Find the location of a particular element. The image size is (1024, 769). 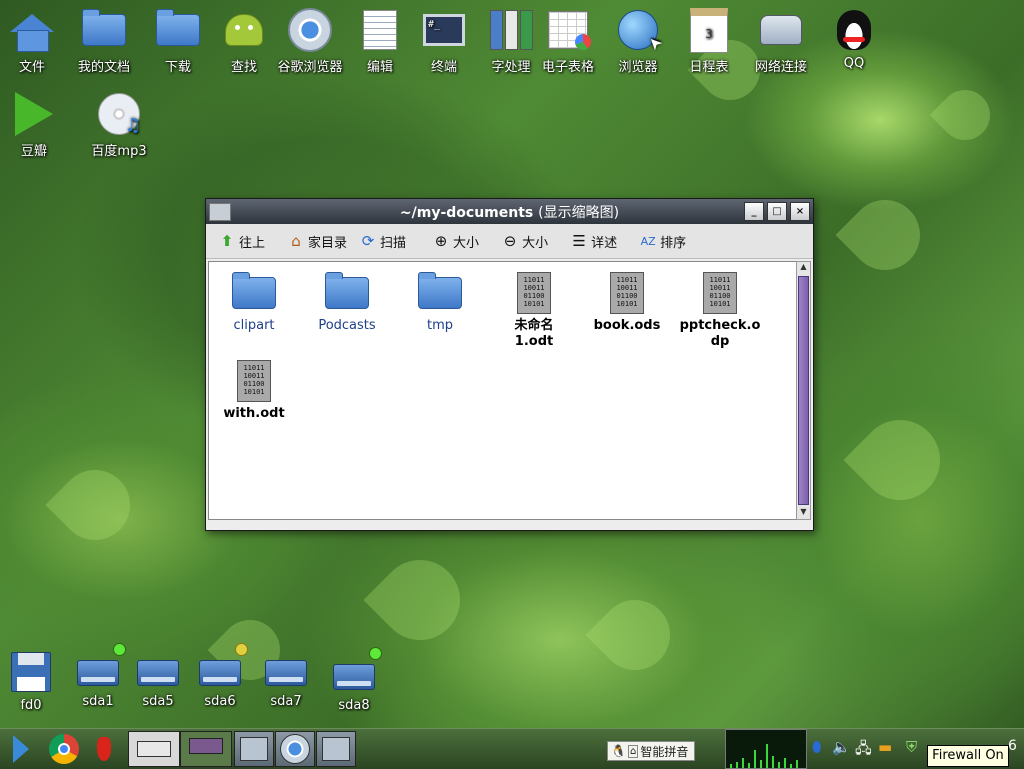

window-controls: _ □ × is located at coordinates (777, 211).